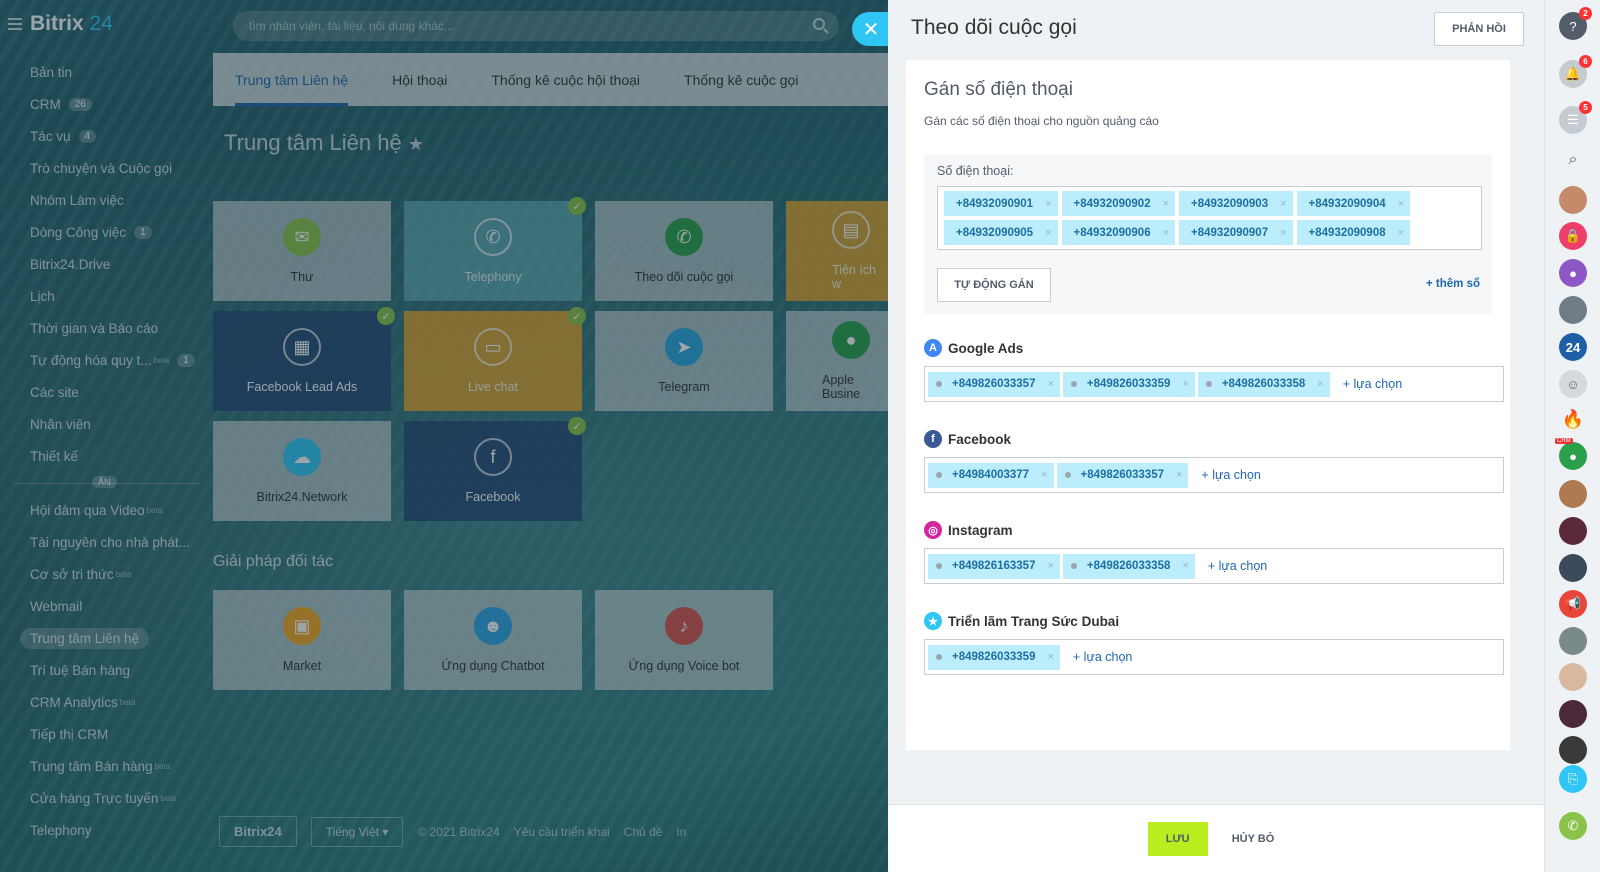 Image resolution: width=1600 pixels, height=872 pixels. I want to click on wolf-icon: ☺, so click(1573, 384).